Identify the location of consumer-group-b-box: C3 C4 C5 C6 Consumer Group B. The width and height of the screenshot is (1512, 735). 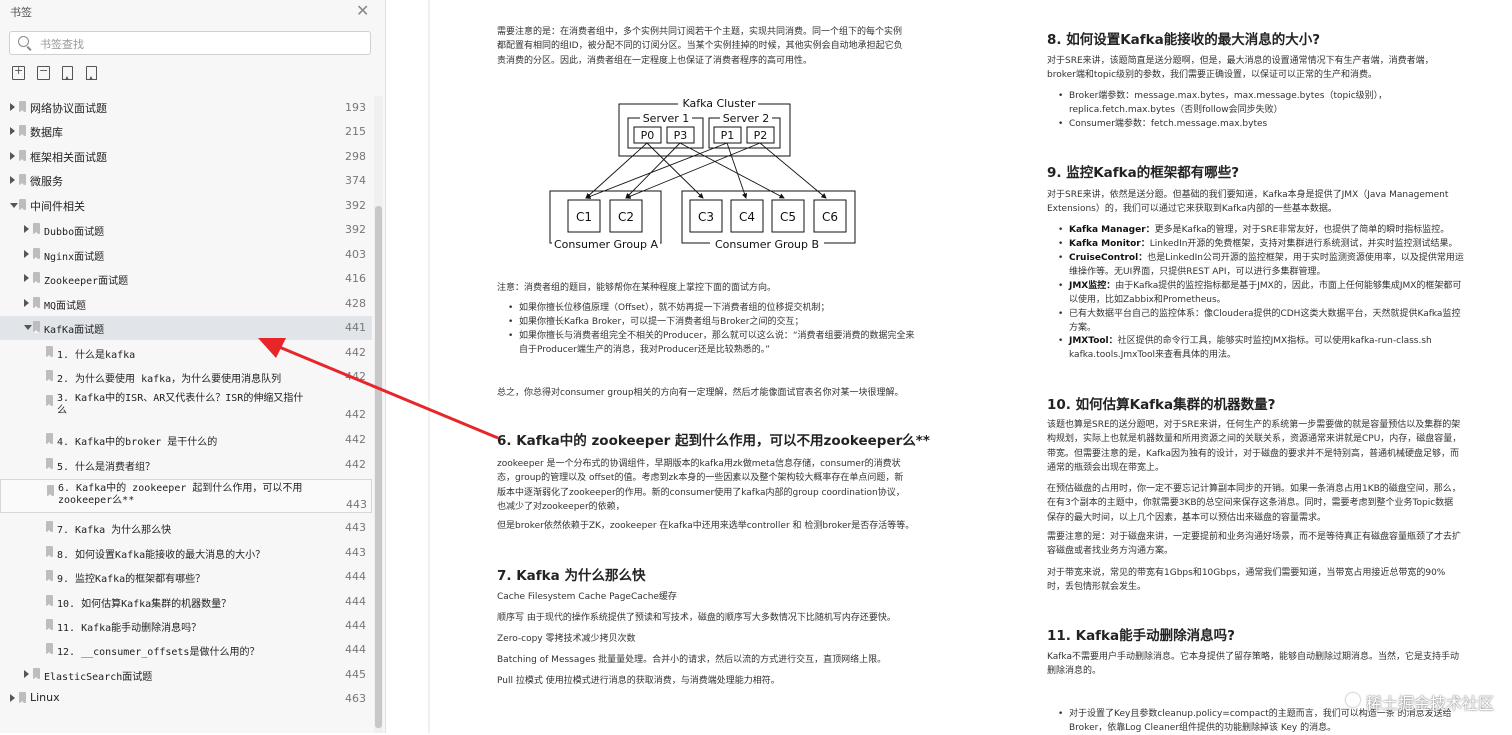
(768, 220).